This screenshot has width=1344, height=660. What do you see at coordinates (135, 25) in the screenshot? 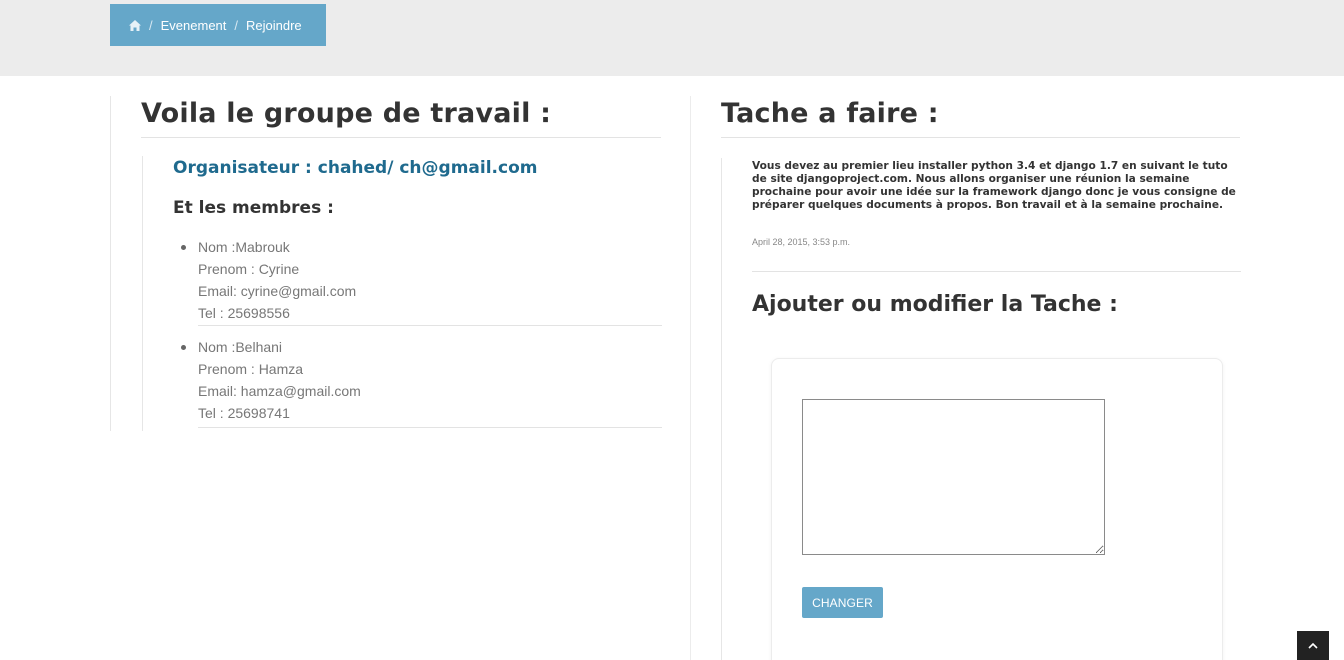
I see `home-icon` at bounding box center [135, 25].